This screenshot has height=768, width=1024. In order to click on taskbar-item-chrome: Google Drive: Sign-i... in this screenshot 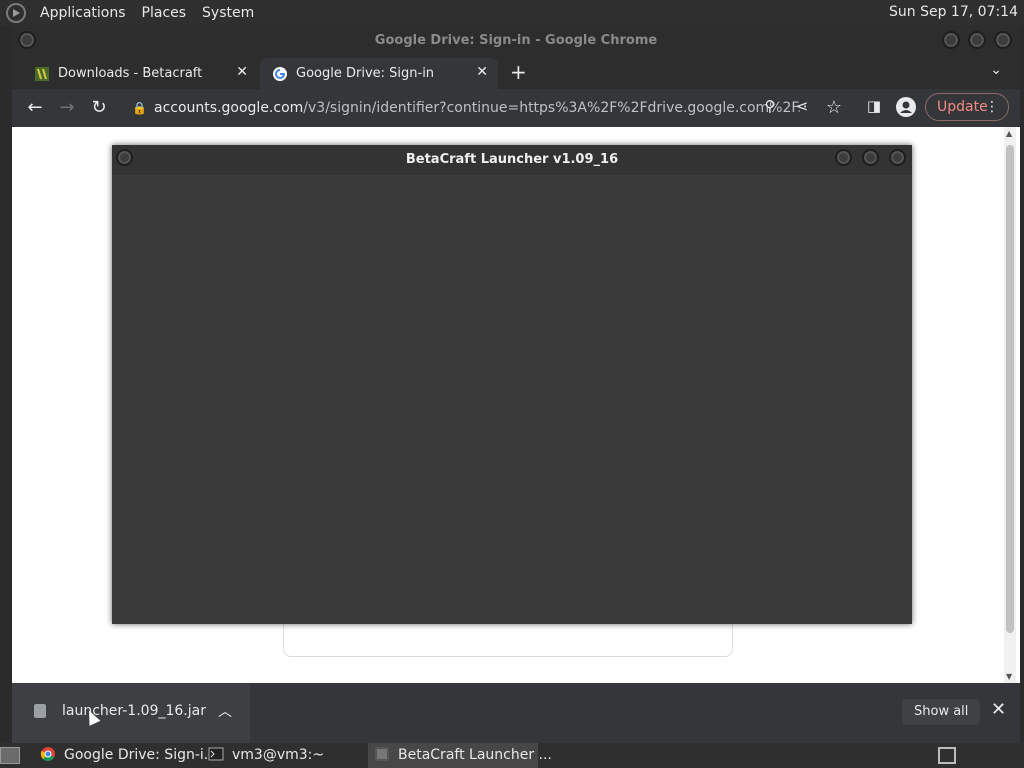, I will do `click(125, 755)`.